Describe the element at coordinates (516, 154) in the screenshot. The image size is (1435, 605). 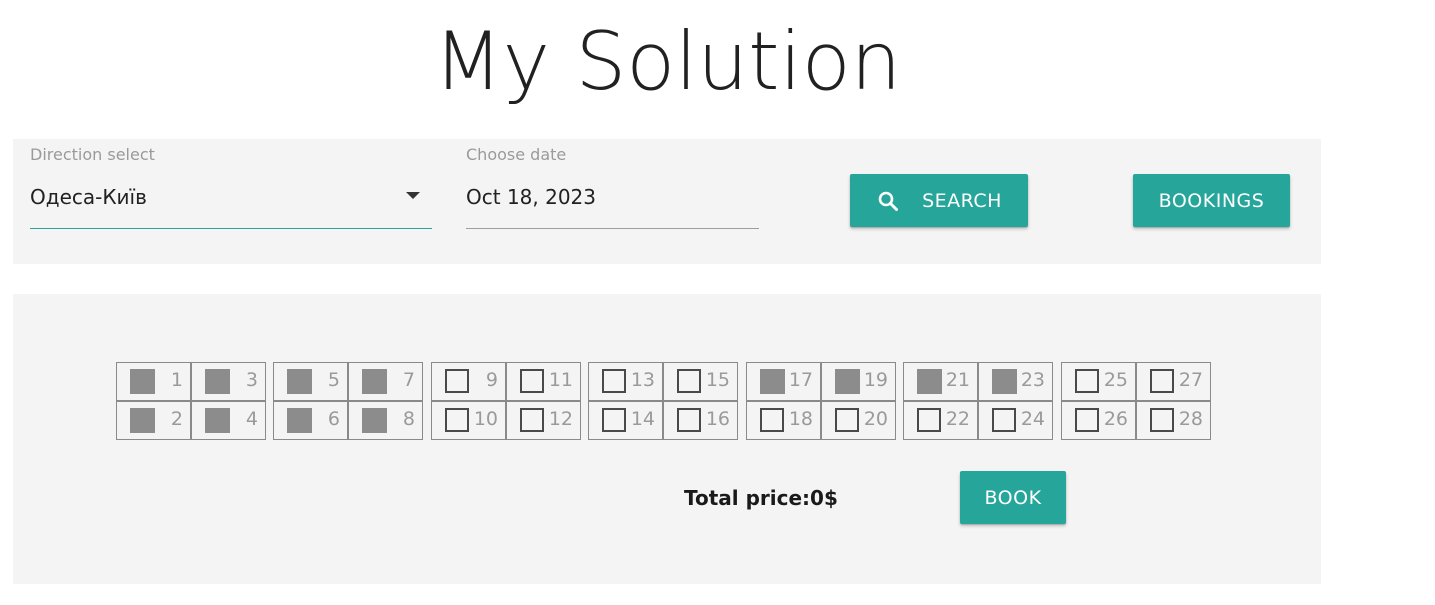
I see `date-label: Choose date` at that location.